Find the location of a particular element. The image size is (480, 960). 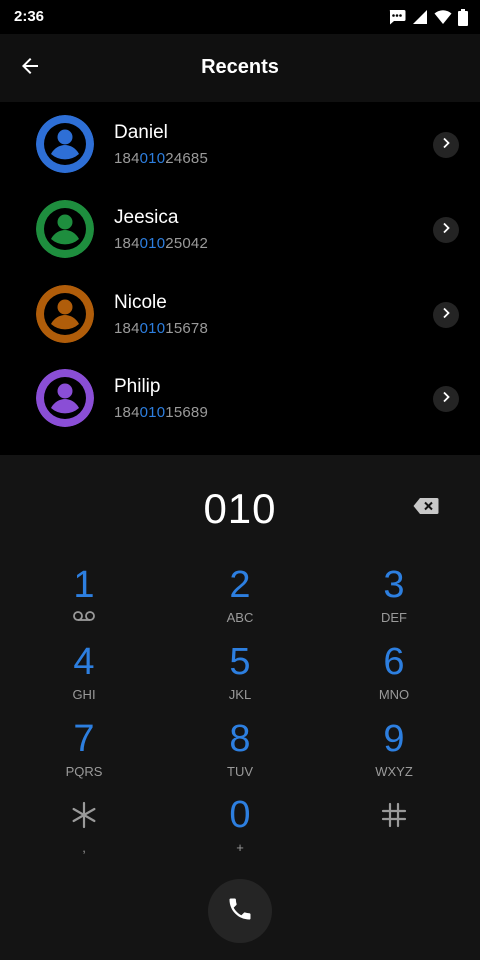

key-letters: WXYZ is located at coordinates (394, 771).